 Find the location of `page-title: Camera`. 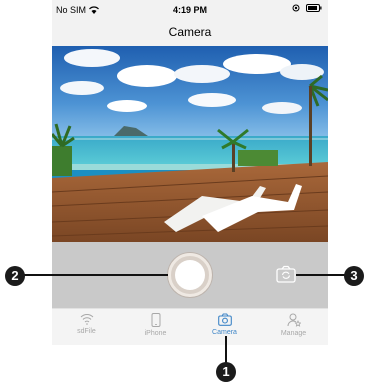

page-title: Camera is located at coordinates (190, 32).